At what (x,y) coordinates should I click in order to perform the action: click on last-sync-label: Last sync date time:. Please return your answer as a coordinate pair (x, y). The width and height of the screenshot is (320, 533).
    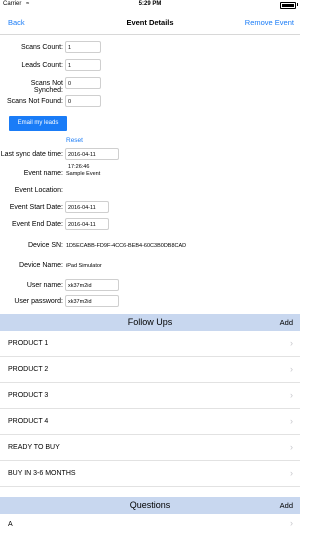
    Looking at the image, I should click on (31, 154).